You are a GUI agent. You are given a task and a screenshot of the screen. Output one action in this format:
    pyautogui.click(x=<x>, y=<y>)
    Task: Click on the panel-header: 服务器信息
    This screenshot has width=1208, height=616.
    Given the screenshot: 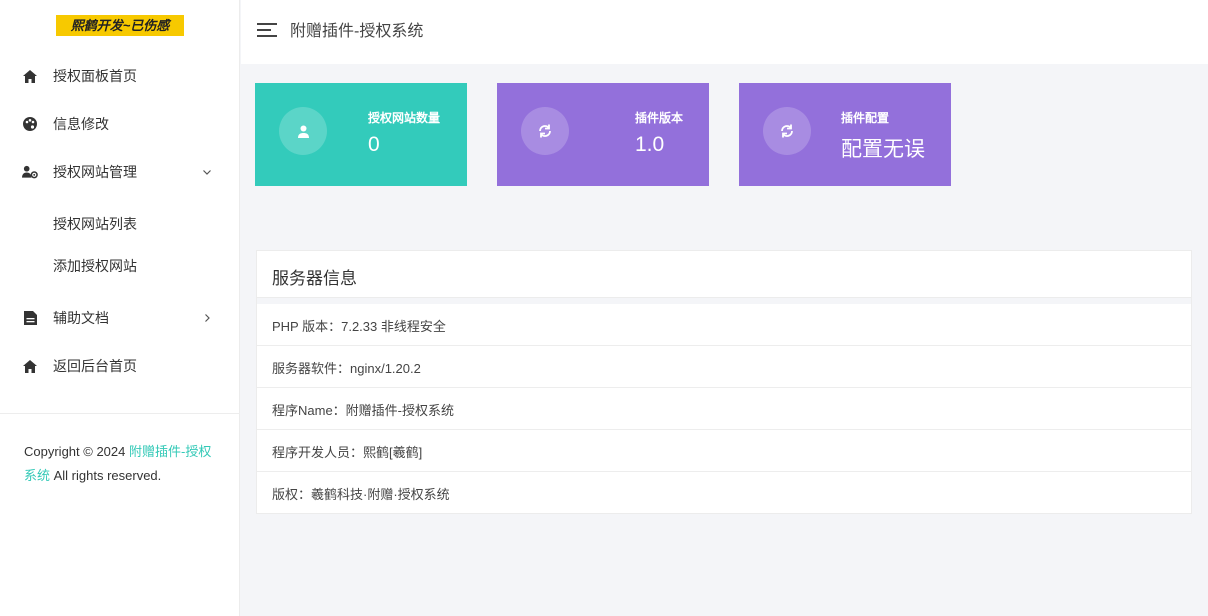 What is the action you would take?
    pyautogui.click(x=724, y=274)
    